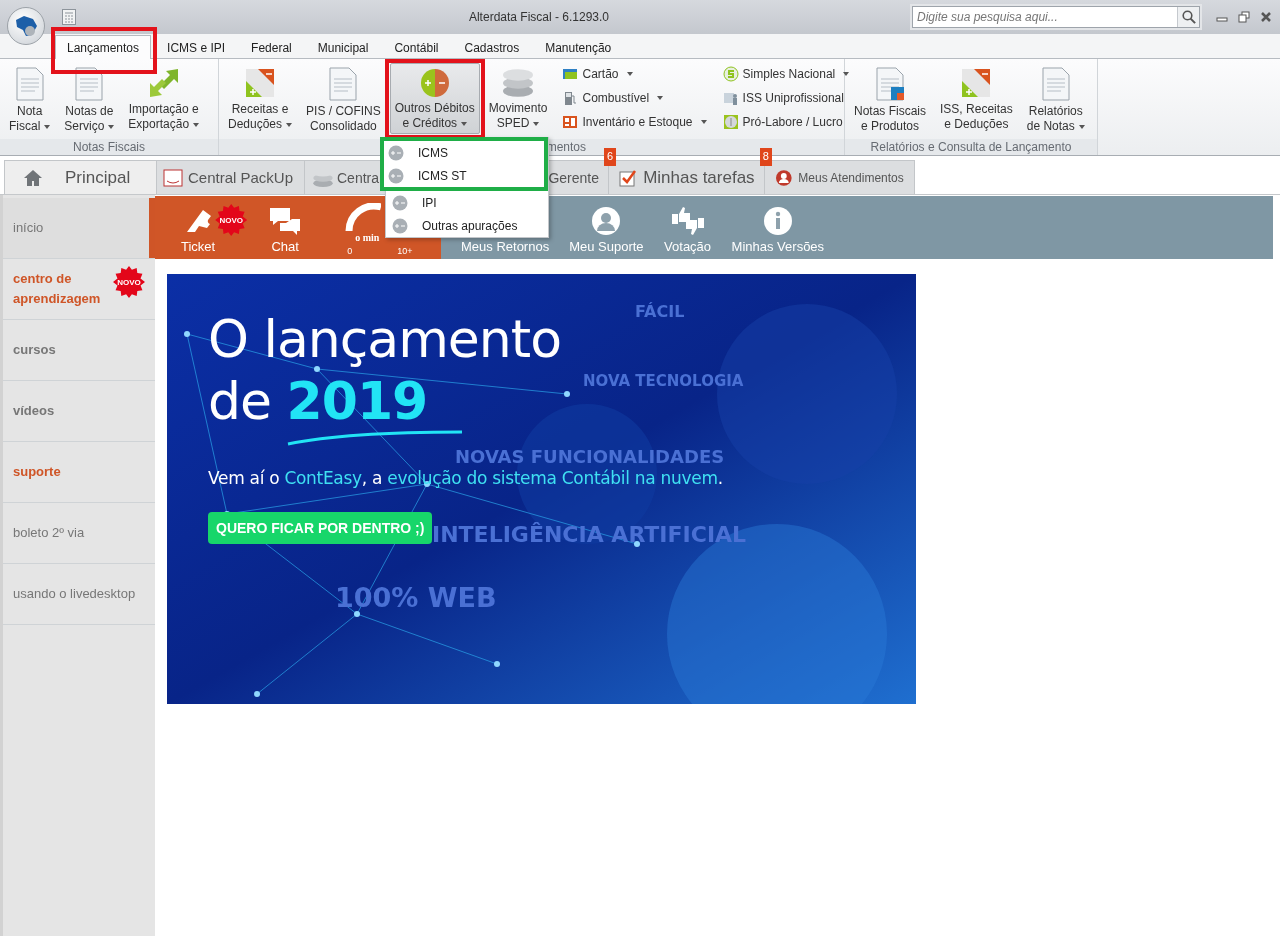  Describe the element at coordinates (539, 17) in the screenshot. I see `window-title: Alterdata Fiscal - 6.1293.0` at that location.